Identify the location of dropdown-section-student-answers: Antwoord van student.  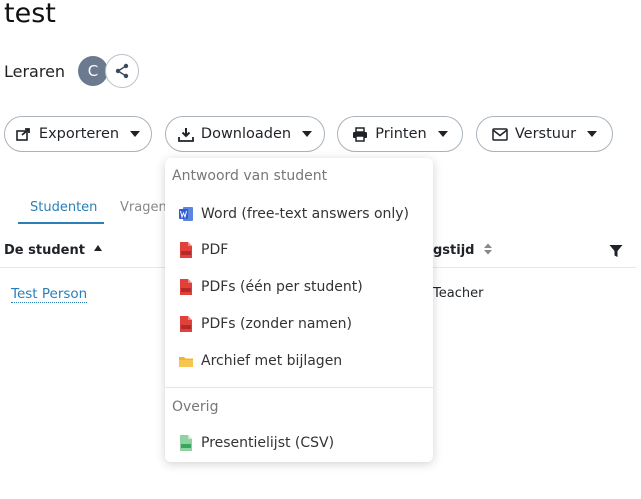
(250, 176).